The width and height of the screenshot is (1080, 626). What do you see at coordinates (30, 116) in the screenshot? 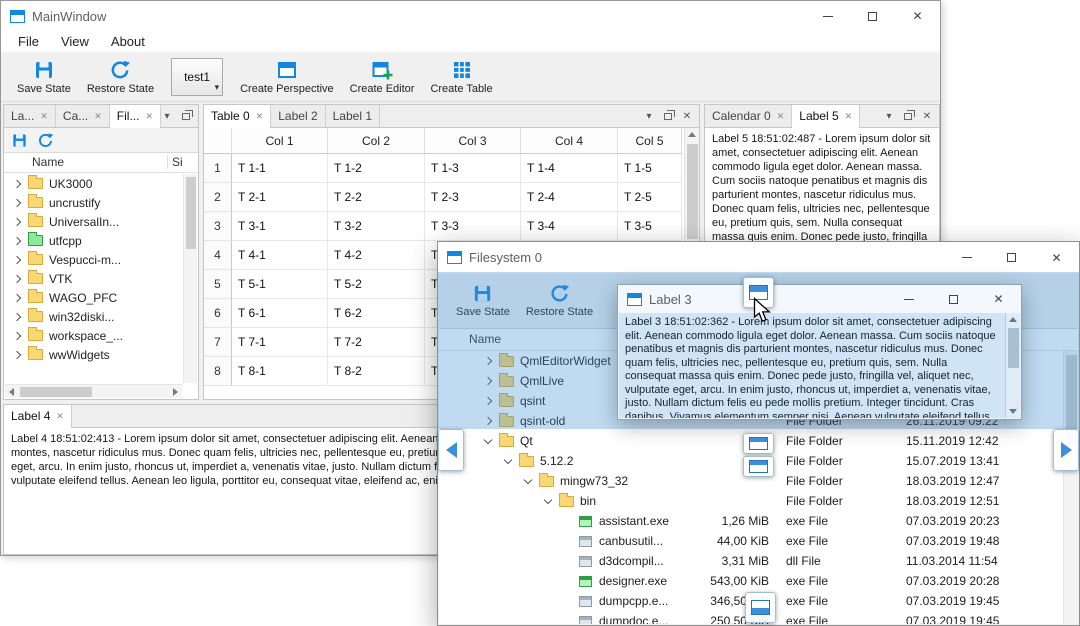
I see `tab-label-0: La... ✕` at bounding box center [30, 116].